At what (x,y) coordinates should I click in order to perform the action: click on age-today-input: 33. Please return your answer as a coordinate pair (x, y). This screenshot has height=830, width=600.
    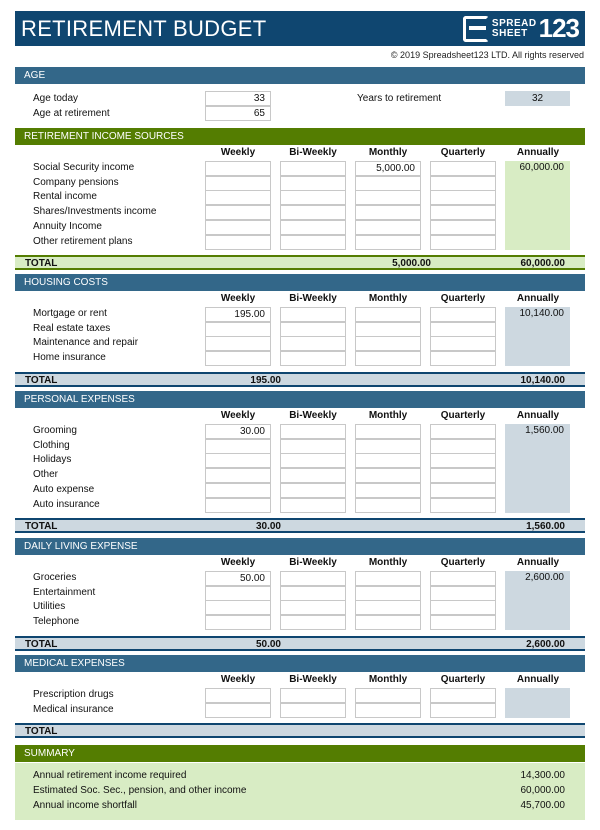
    Looking at the image, I should click on (238, 98).